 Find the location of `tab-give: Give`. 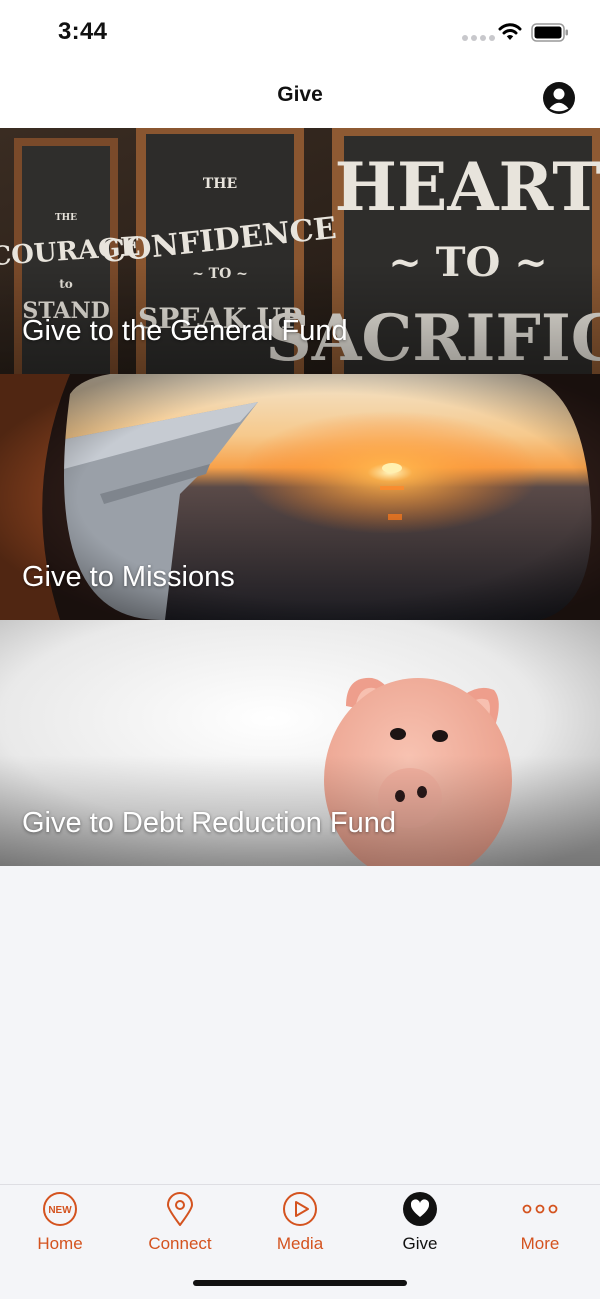

tab-give: Give is located at coordinates (420, 1225).